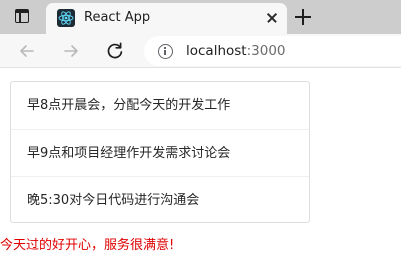  Describe the element at coordinates (22, 16) in the screenshot. I see `tab-actions-icon` at that location.